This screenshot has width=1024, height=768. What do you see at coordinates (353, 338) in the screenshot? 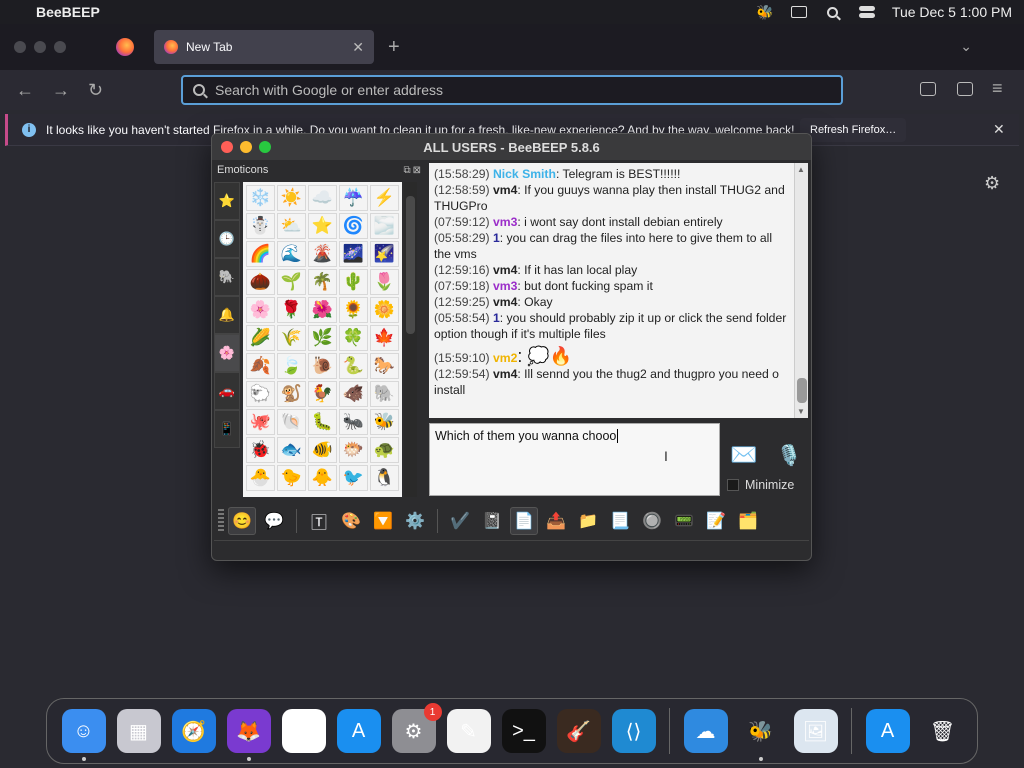
I see `emoticon-button: 🍀` at bounding box center [353, 338].